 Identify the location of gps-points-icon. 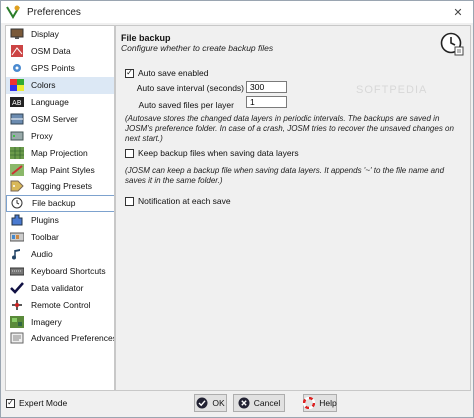
(17, 68).